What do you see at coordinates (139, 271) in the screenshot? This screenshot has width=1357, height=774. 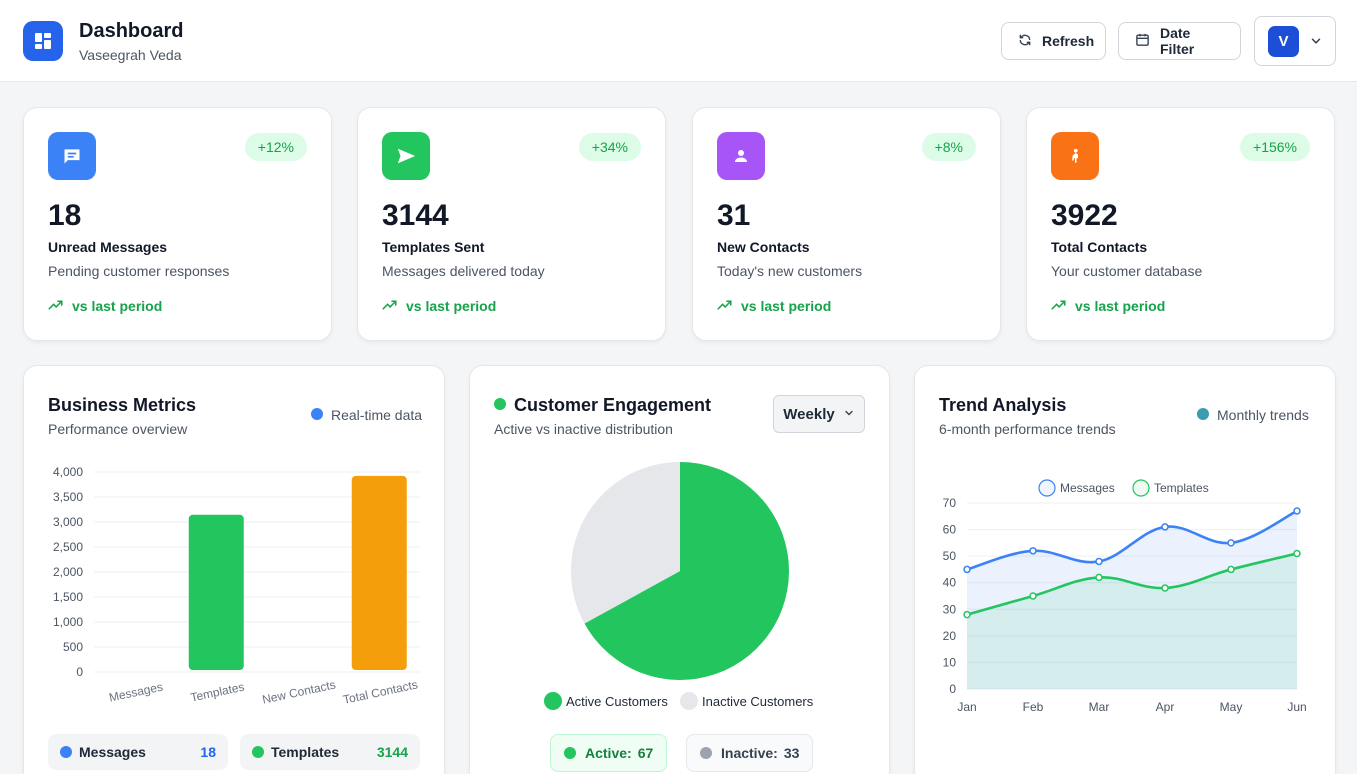 I see `stat-description: Pending customer responses` at bounding box center [139, 271].